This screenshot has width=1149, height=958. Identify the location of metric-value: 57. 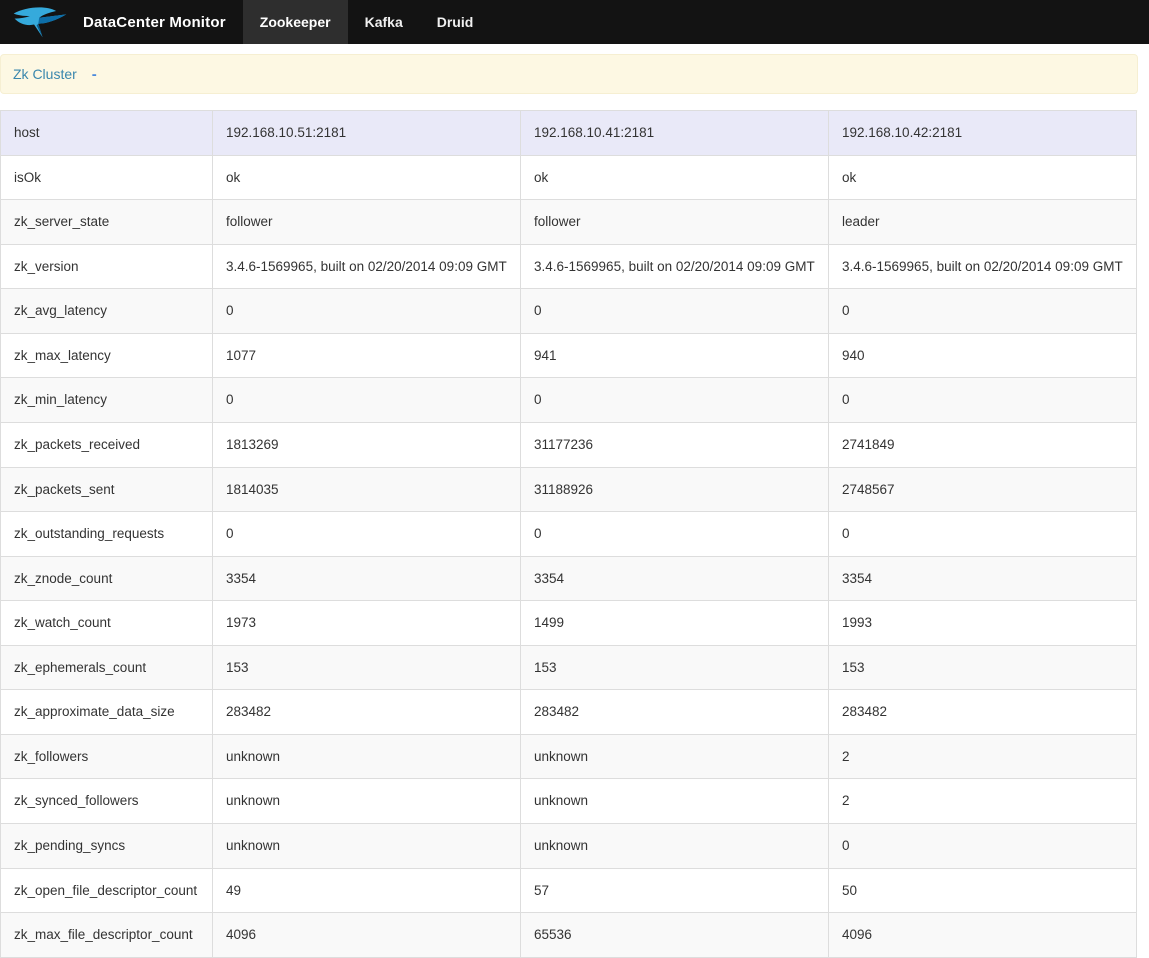
(674, 890).